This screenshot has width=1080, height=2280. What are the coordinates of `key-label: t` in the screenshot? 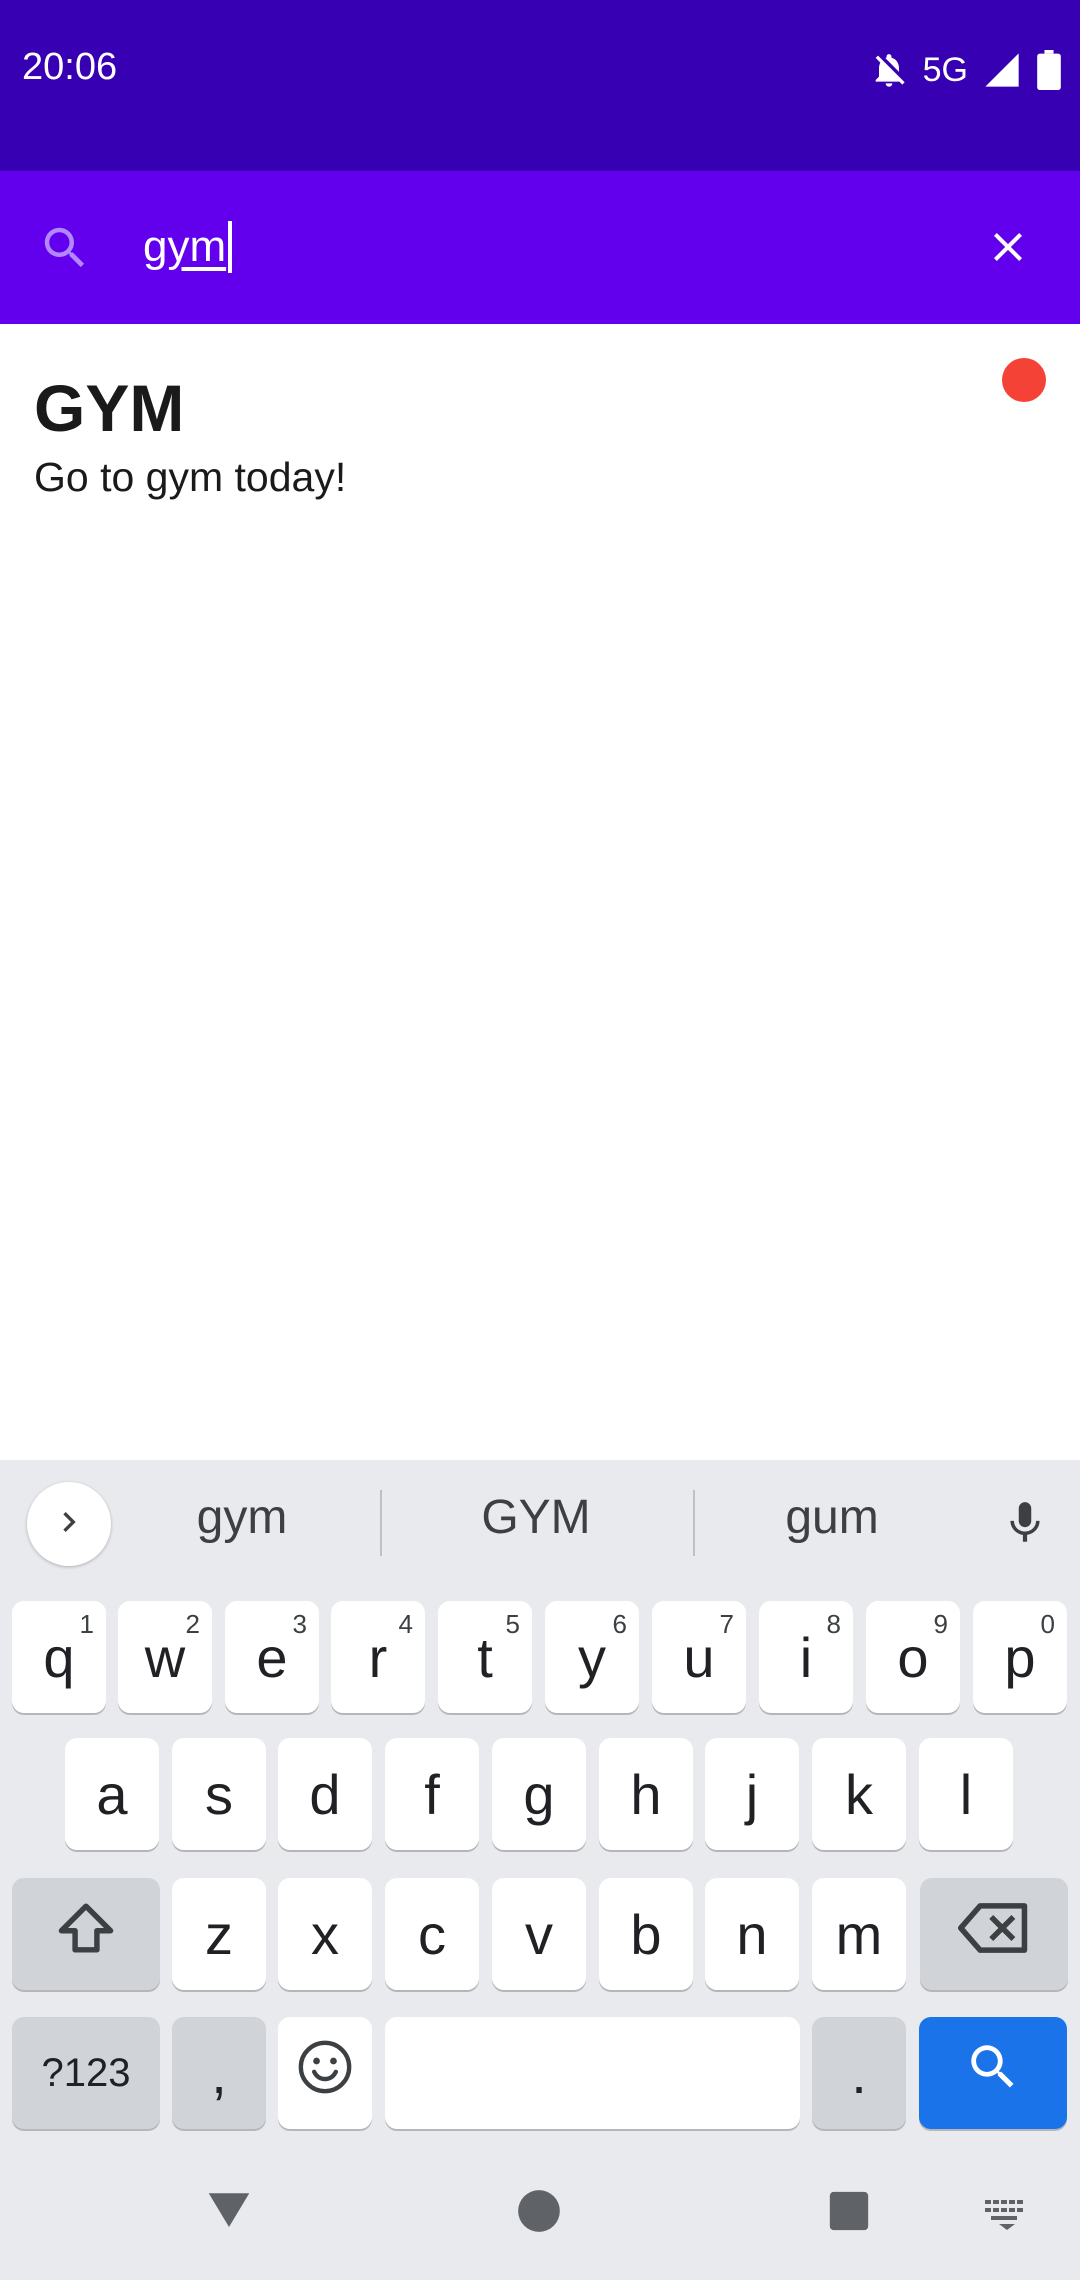 It's located at (485, 1657).